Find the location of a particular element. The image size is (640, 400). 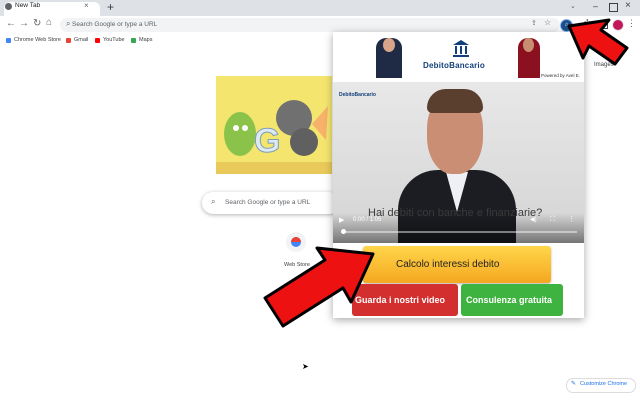

tab-title: New Tab is located at coordinates (28, 5).